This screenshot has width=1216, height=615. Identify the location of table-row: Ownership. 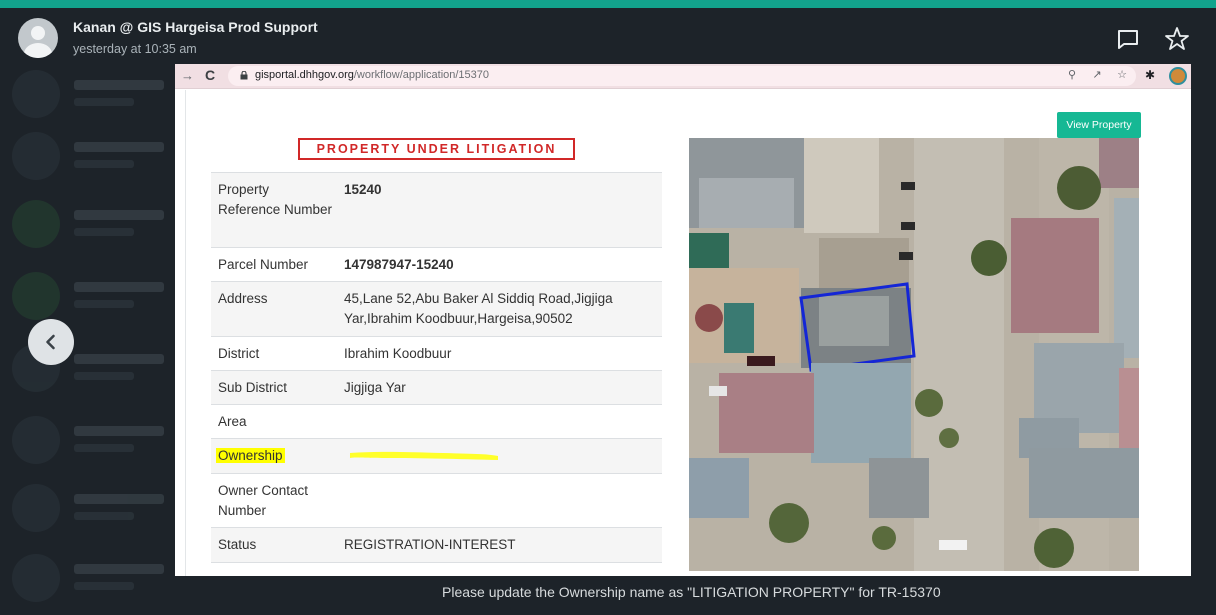
(436, 455).